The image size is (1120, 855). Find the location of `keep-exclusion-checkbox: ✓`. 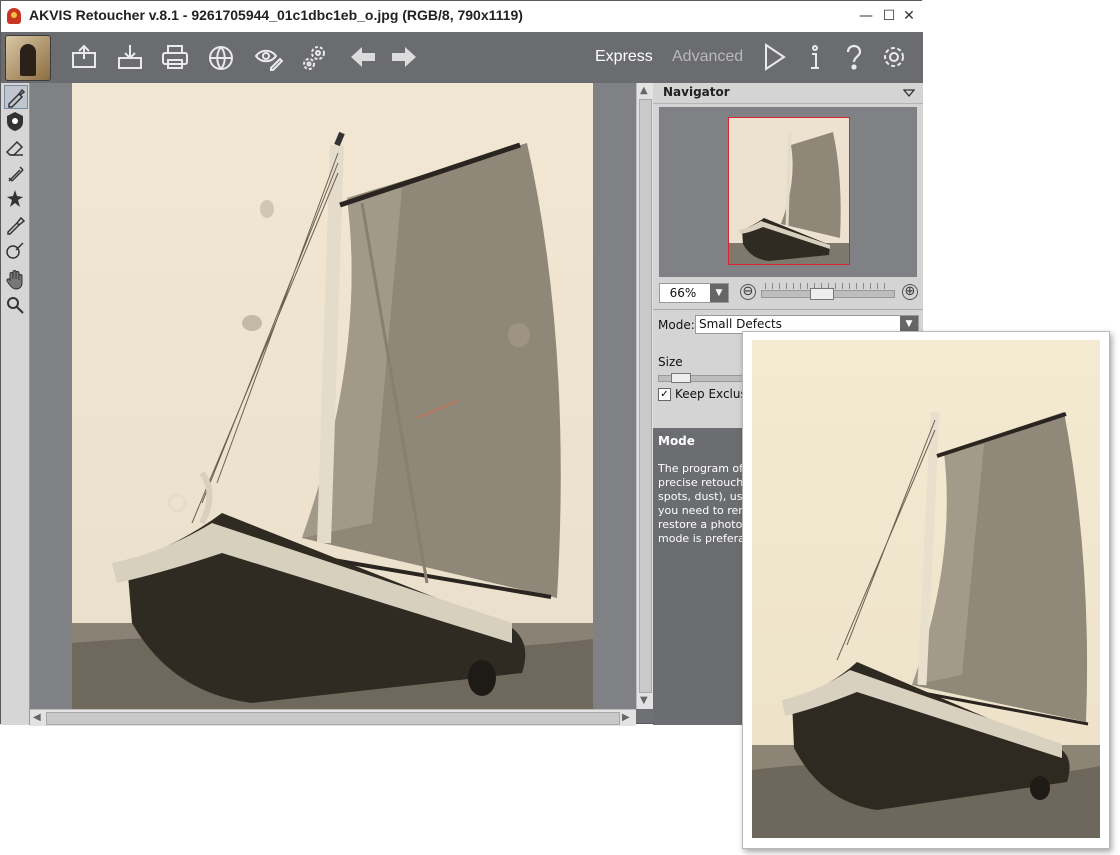

keep-exclusion-checkbox: ✓ is located at coordinates (664, 394).